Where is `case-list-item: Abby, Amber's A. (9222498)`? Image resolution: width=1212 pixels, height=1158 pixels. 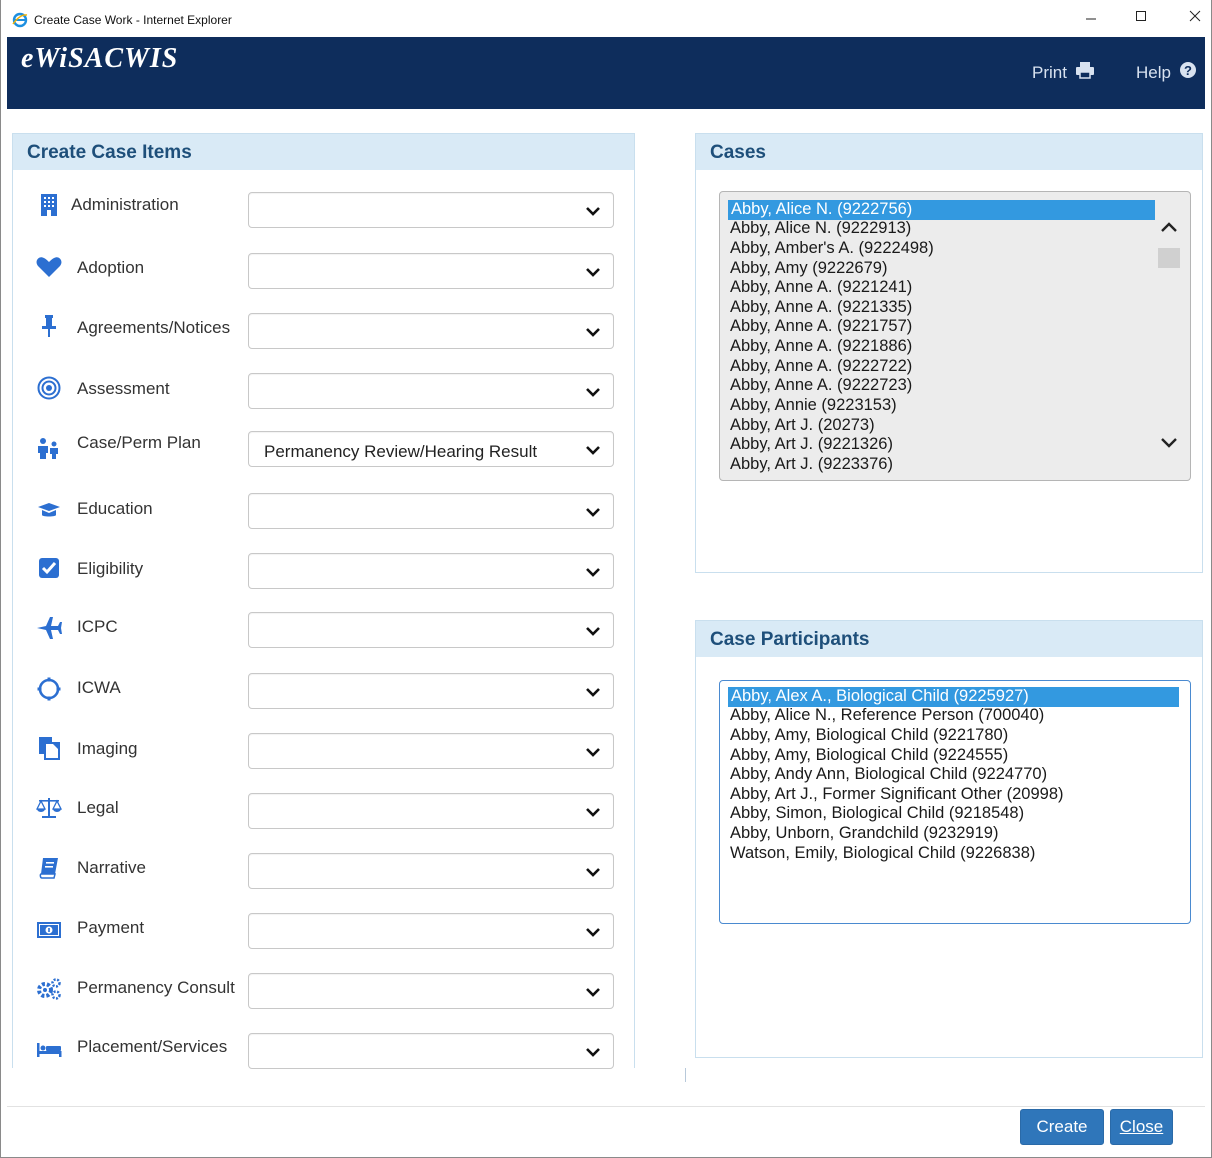 case-list-item: Abby, Amber's A. (9222498) is located at coordinates (832, 249).